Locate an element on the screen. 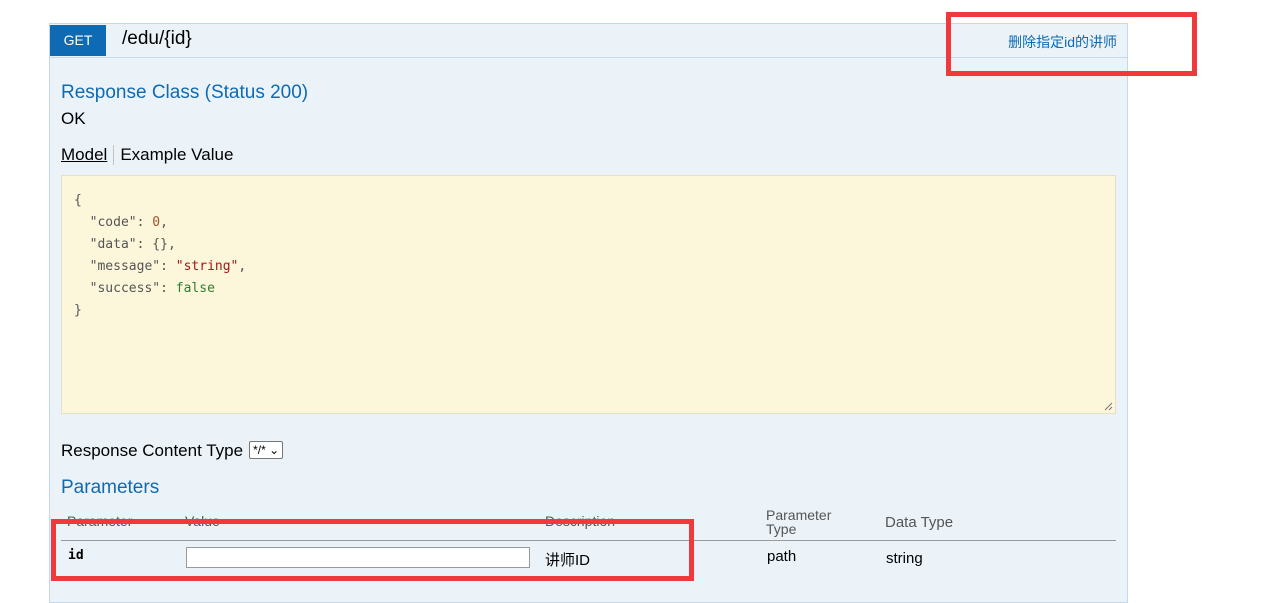 This screenshot has height=603, width=1284. json-value-code: 0 is located at coordinates (156, 222).